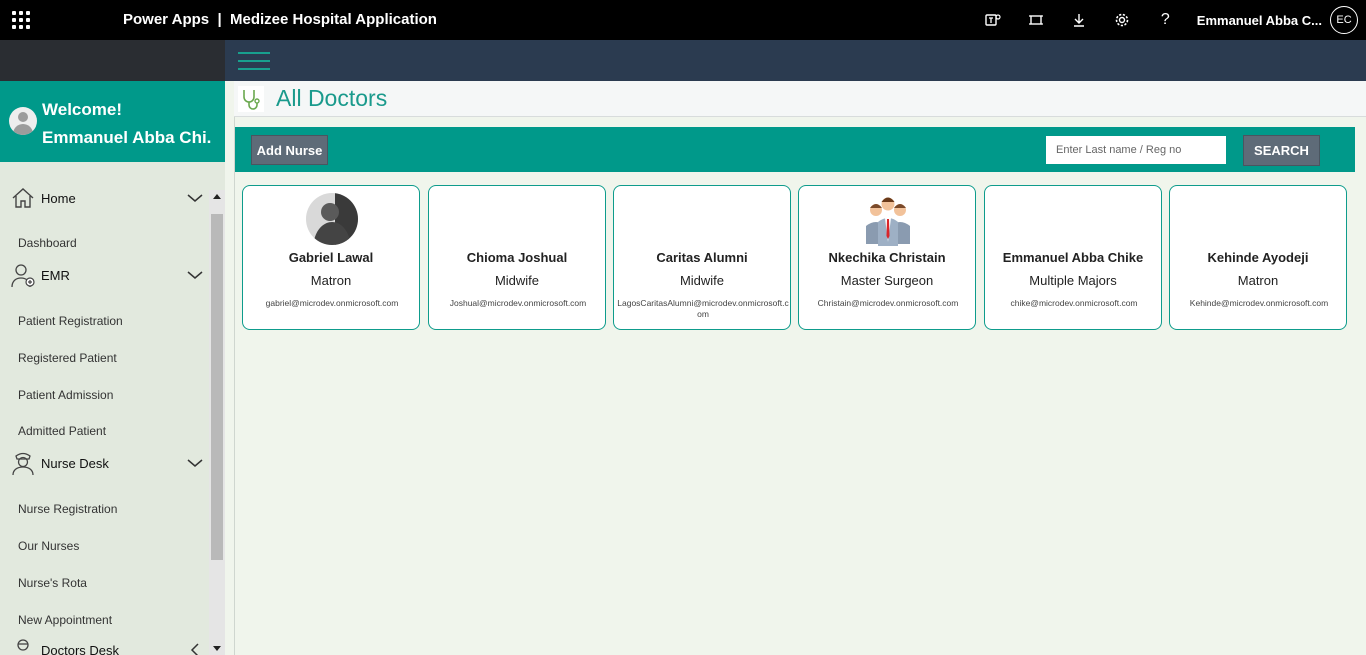 This screenshot has width=1366, height=655. I want to click on card-role: Multiple Majors, so click(1073, 280).